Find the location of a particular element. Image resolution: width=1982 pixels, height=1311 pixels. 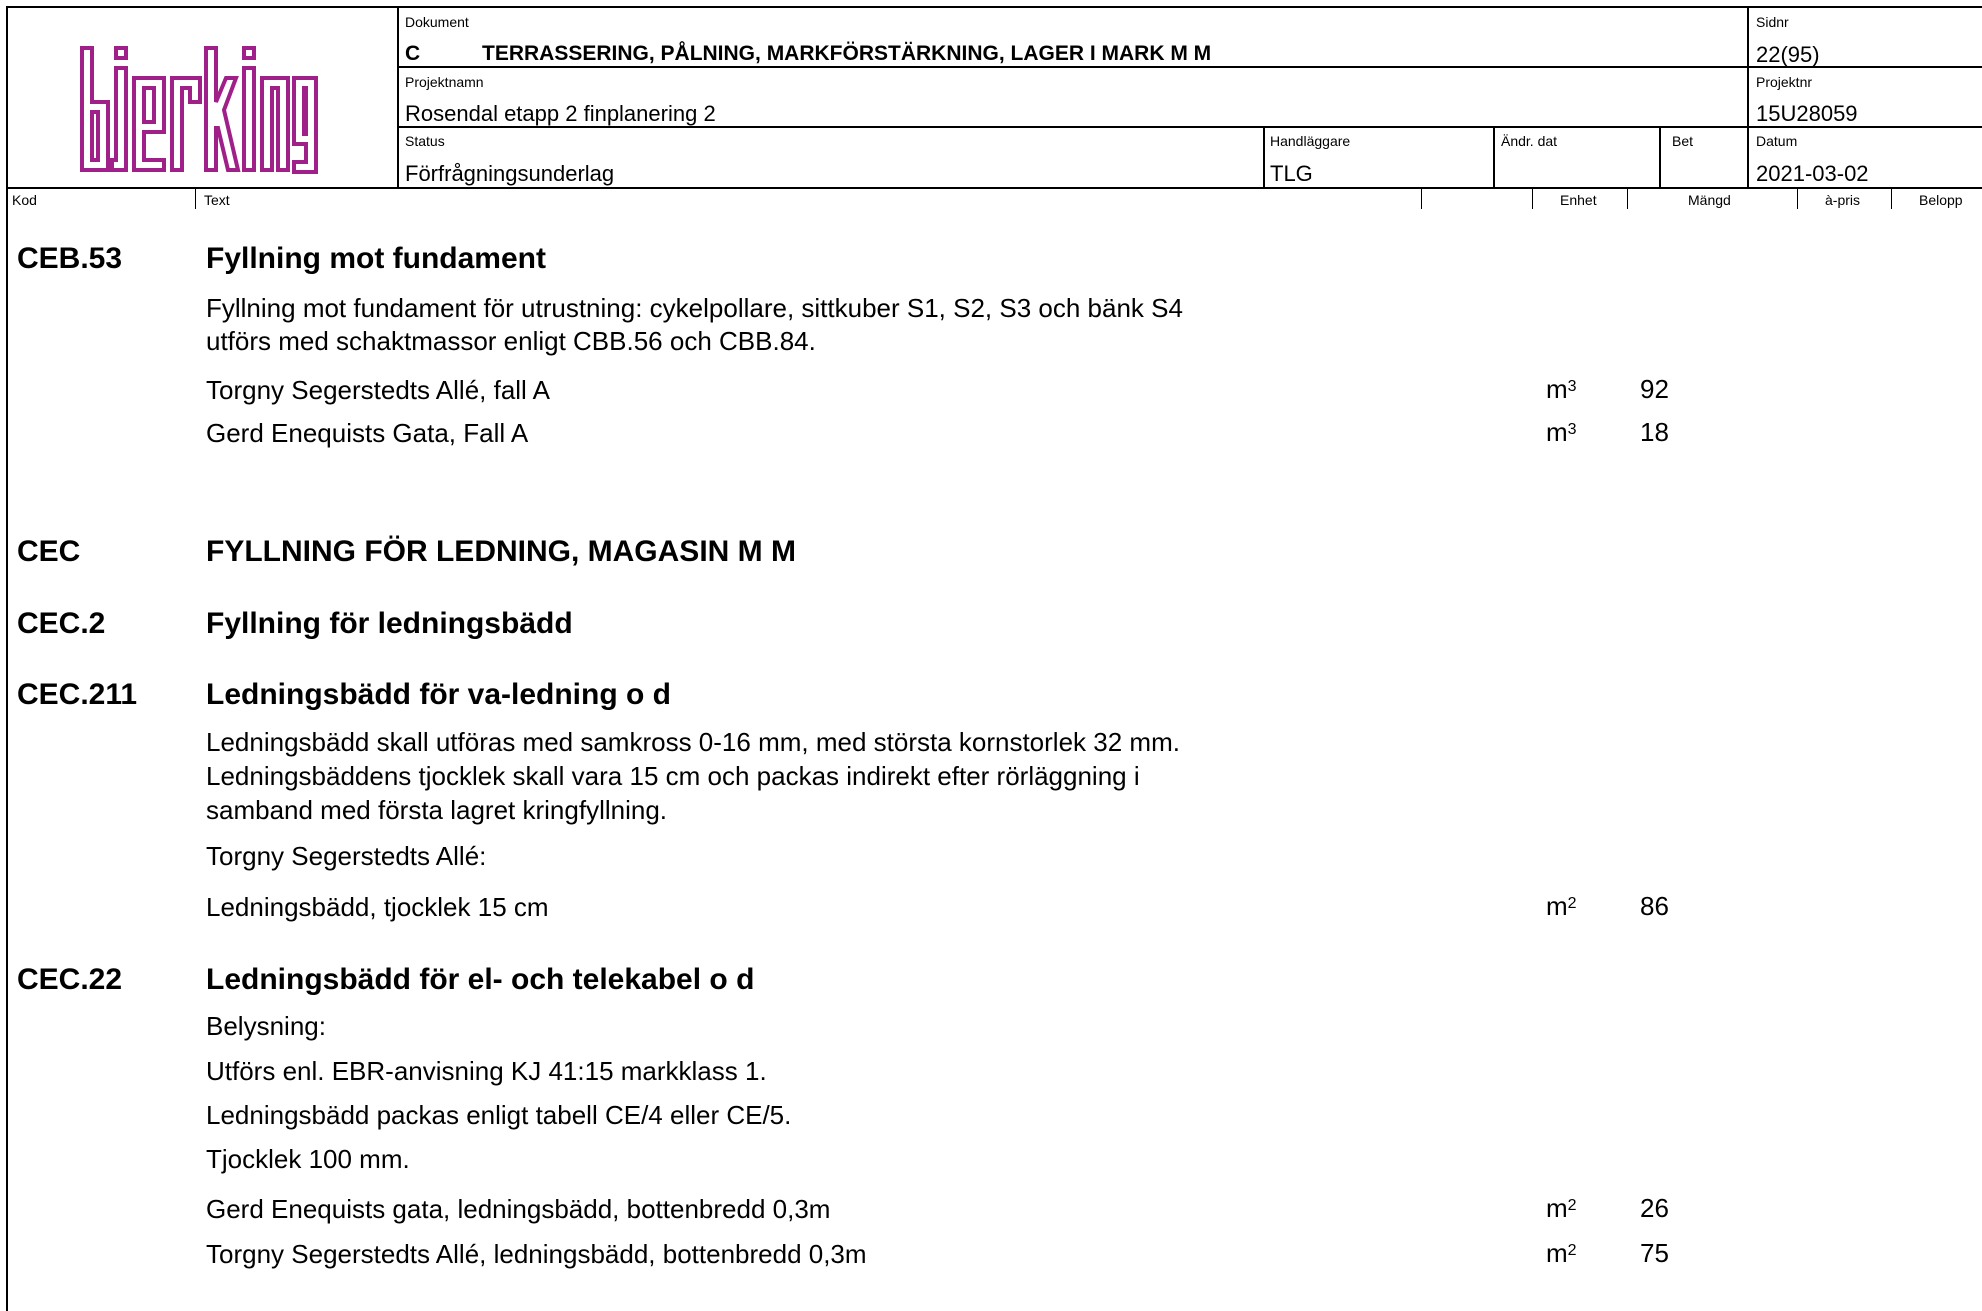

section-title: Ledningsbädd för va-ledning o d is located at coordinates (438, 694).